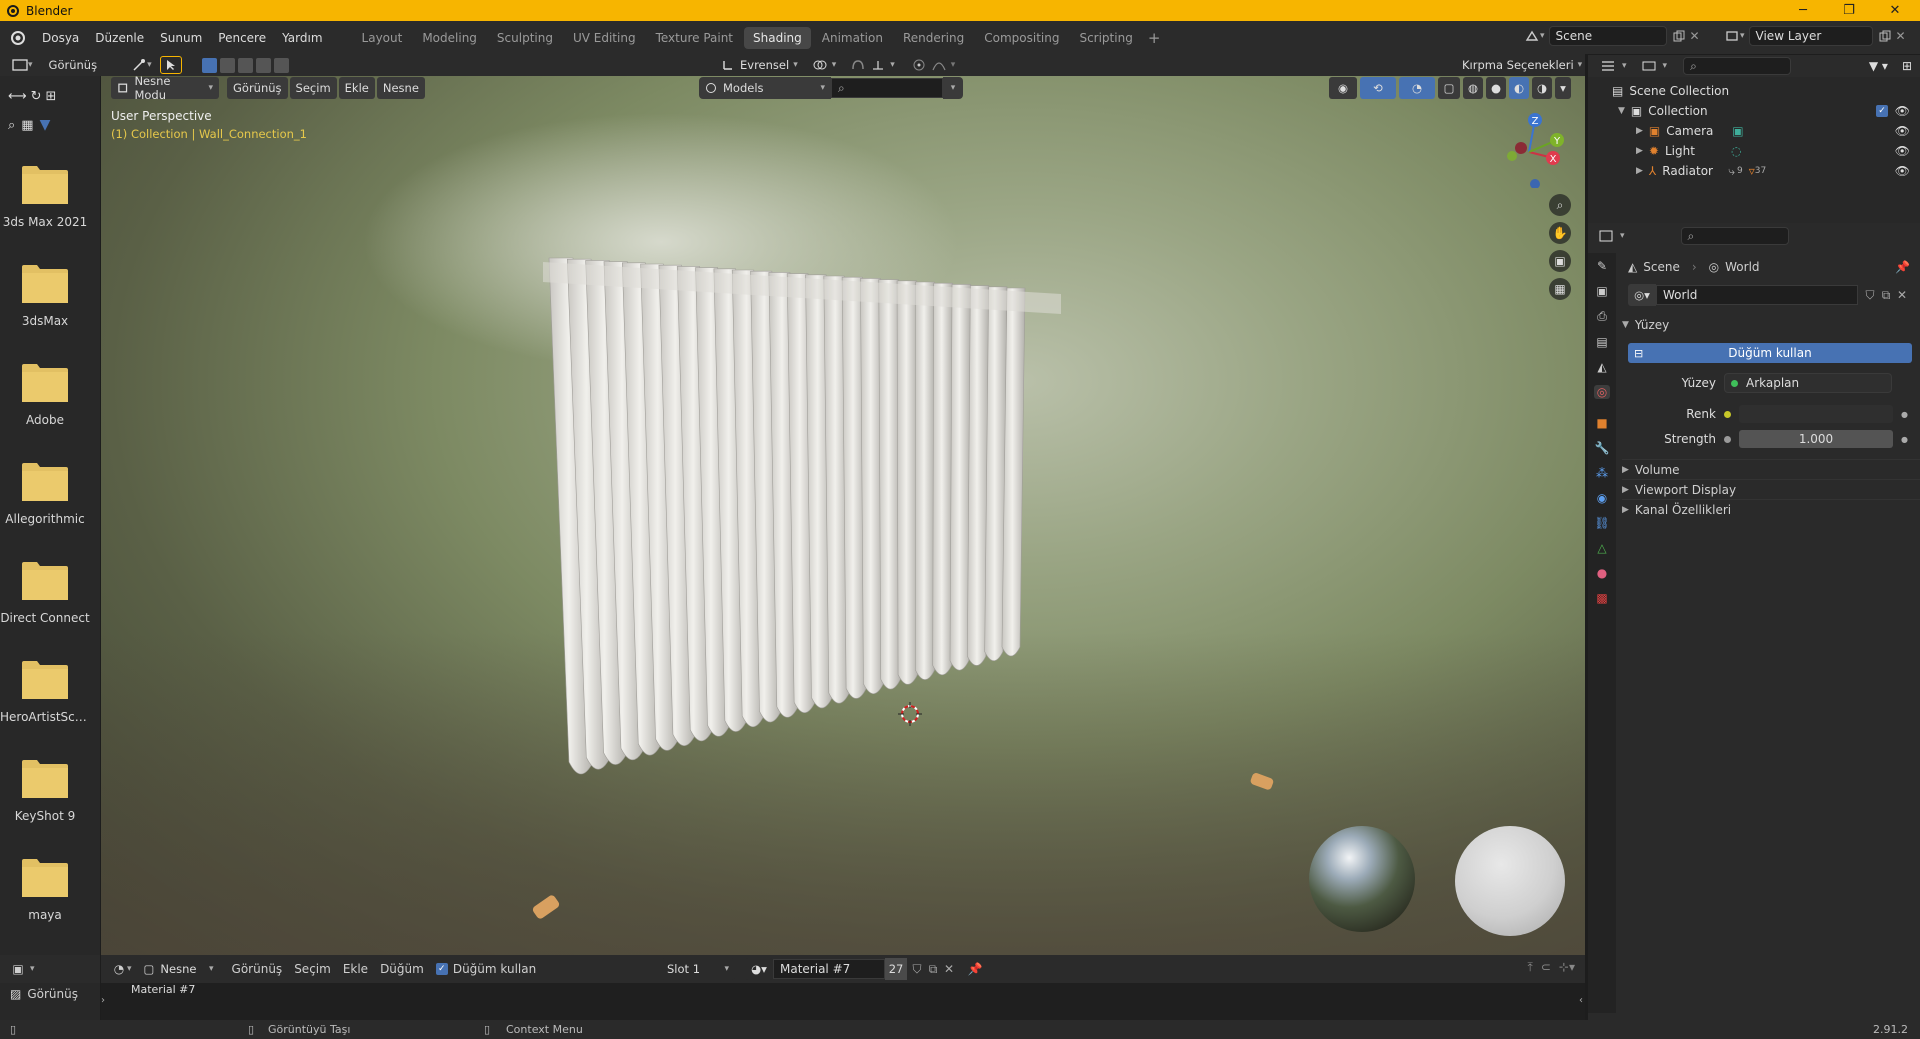 This screenshot has width=1920, height=1039. What do you see at coordinates (18, 969) in the screenshot?
I see `editor-type-icon: ▣` at bounding box center [18, 969].